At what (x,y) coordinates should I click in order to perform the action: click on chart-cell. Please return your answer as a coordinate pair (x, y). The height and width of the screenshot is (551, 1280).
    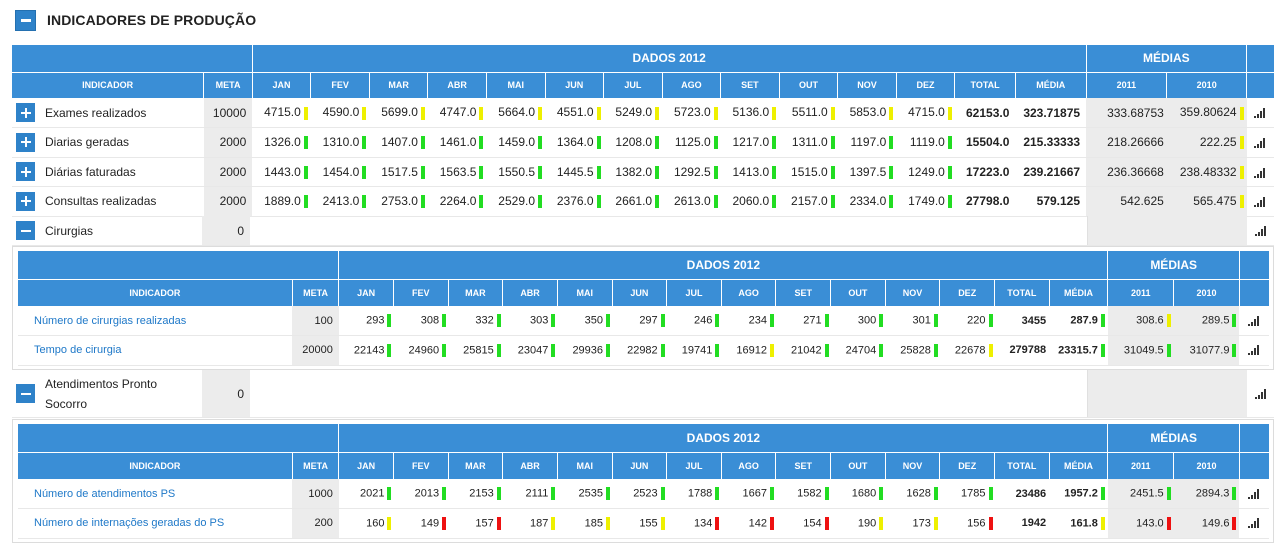
    Looking at the image, I should click on (1260, 172).